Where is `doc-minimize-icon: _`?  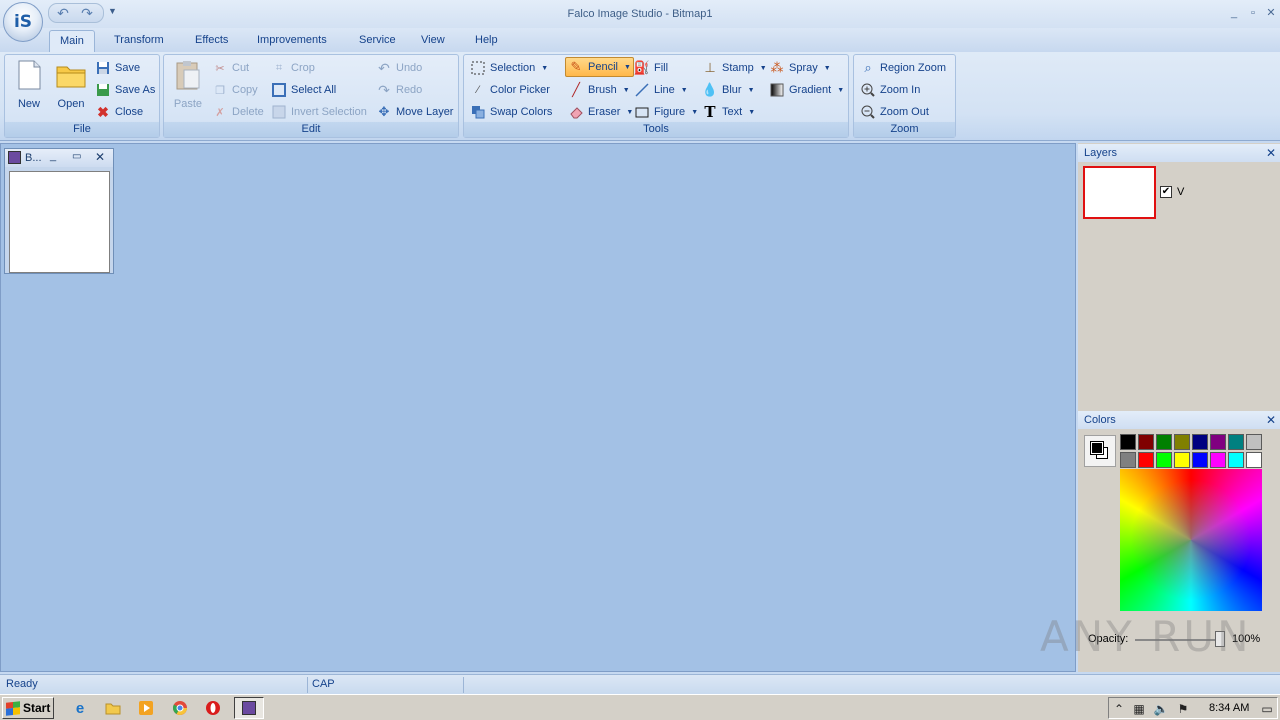 doc-minimize-icon: _ is located at coordinates (53, 156).